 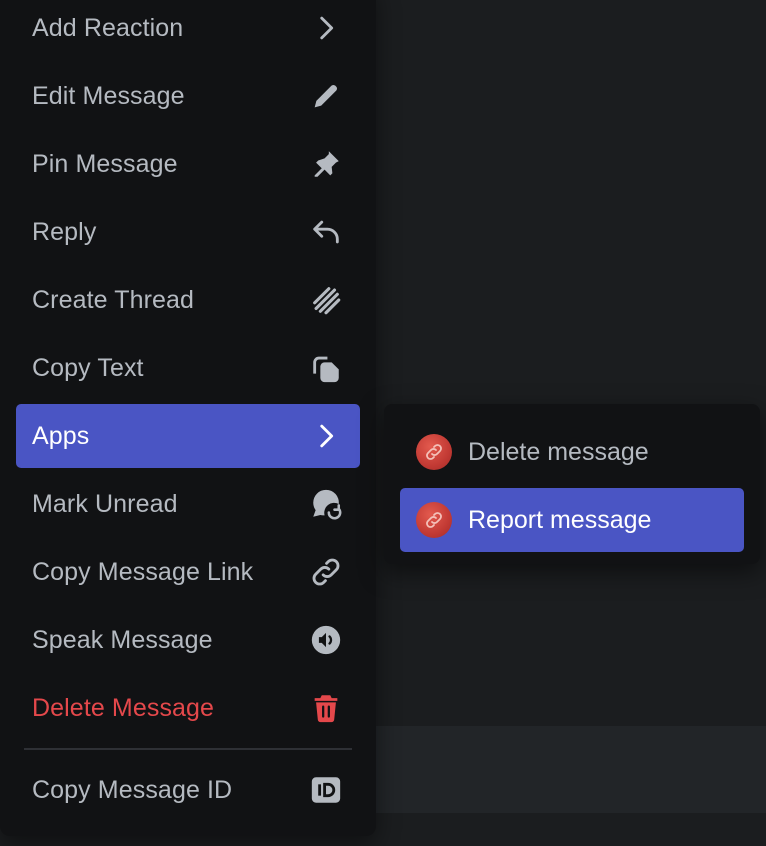 I want to click on menu-item-speak-message: Speak Message, so click(x=188, y=640).